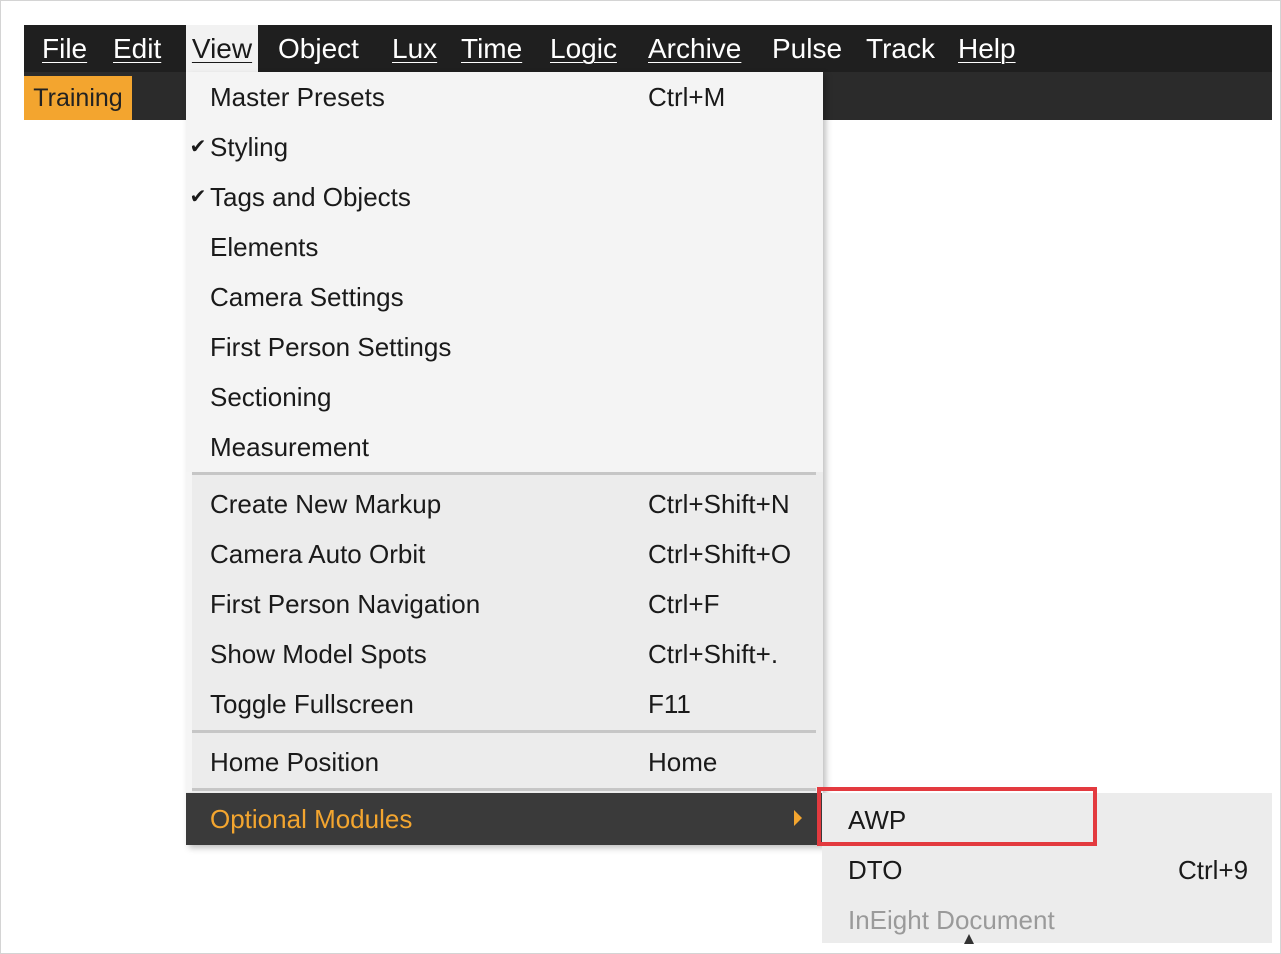 The height and width of the screenshot is (954, 1281). I want to click on menu-lux: Lux, so click(414, 48).